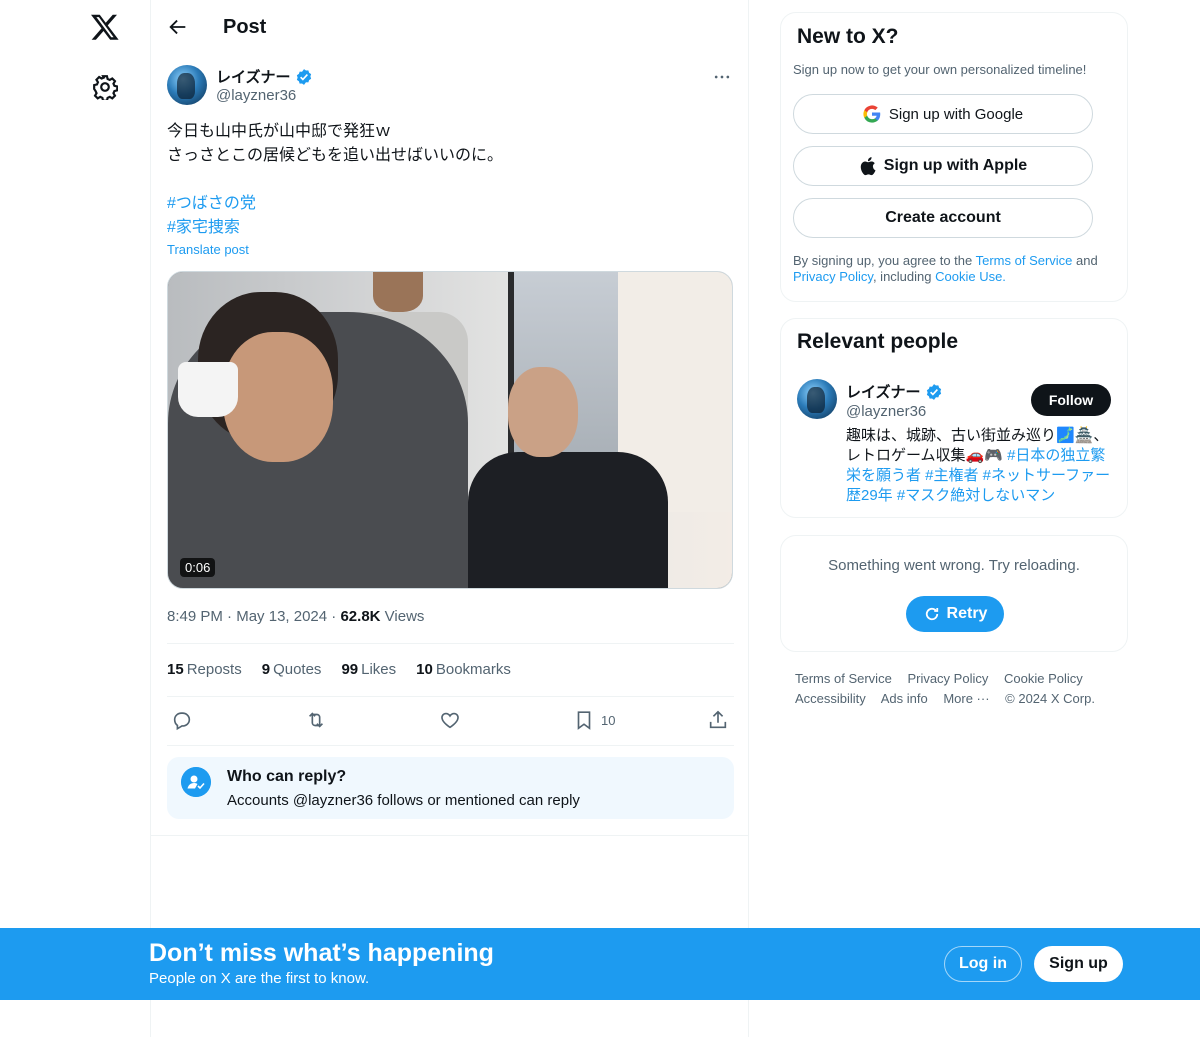 Image resolution: width=1200 pixels, height=1037 pixels. I want to click on likes-count: 99, so click(350, 669).